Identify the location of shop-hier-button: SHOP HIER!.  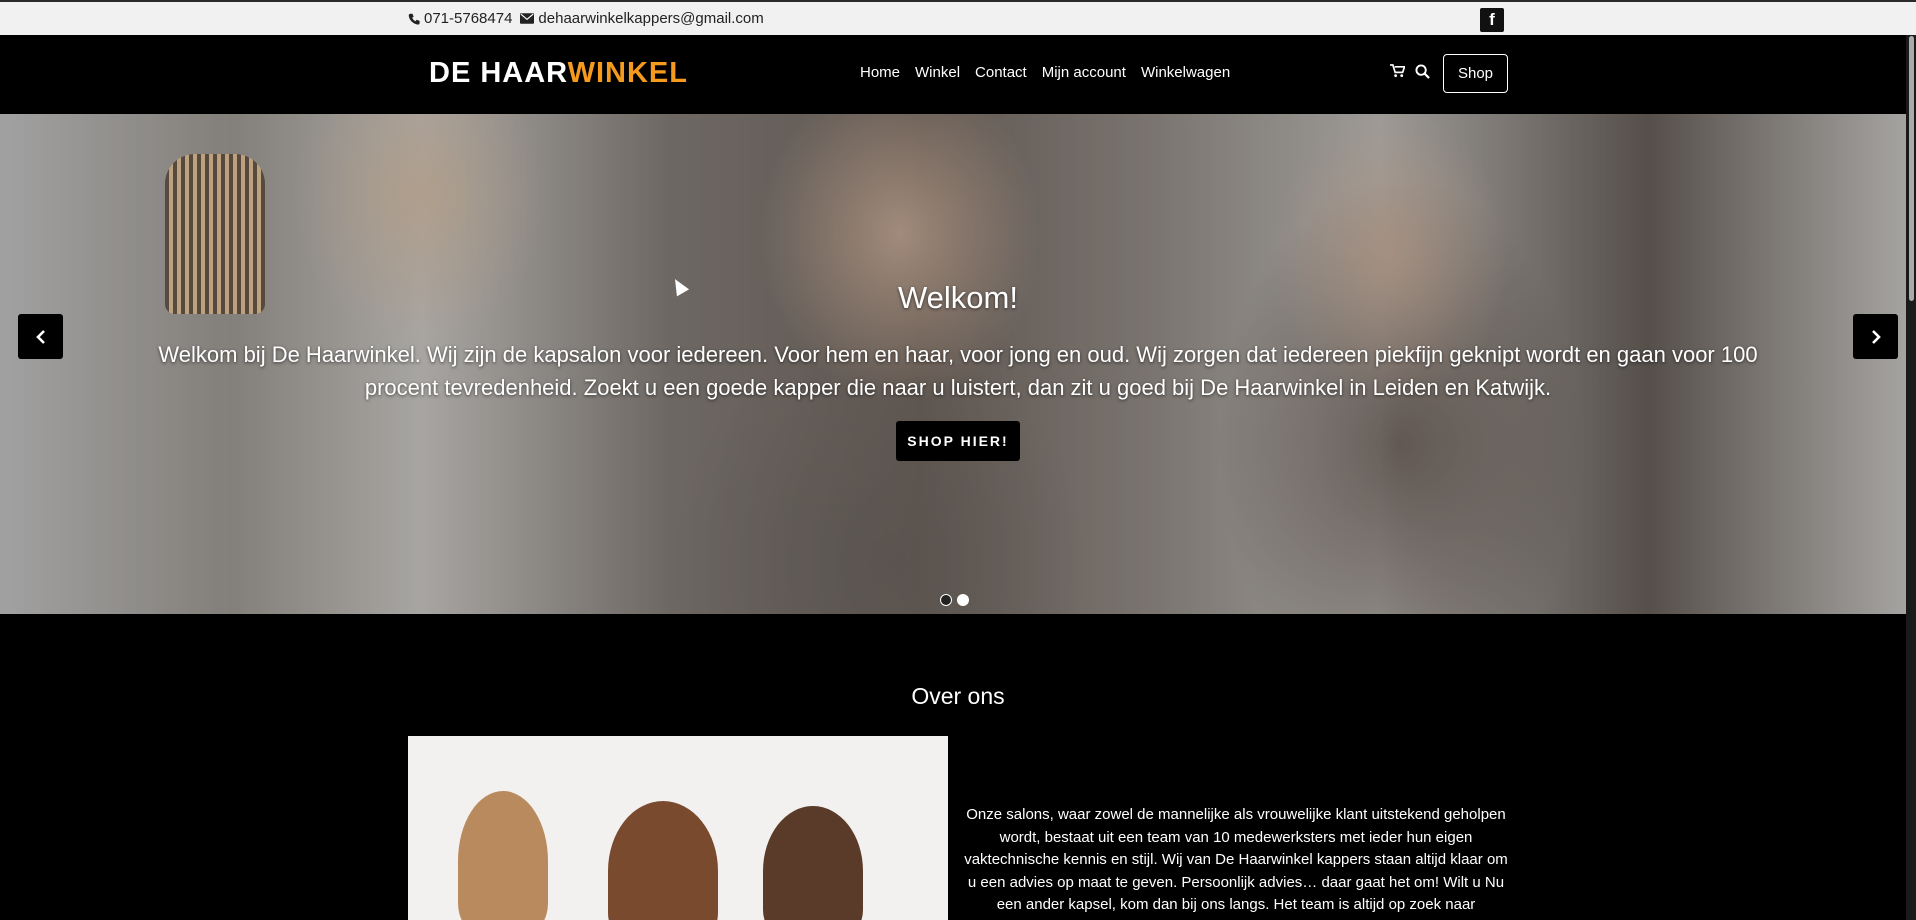
(958, 441).